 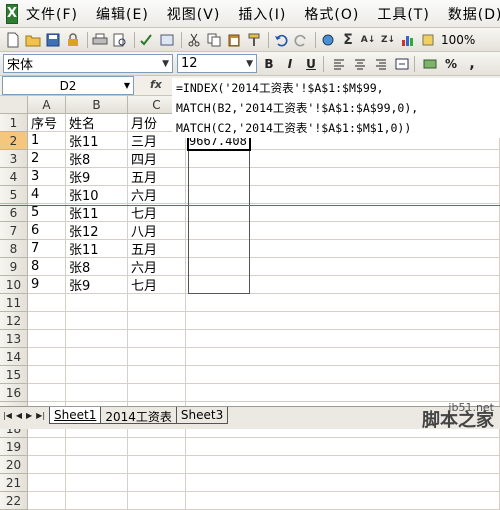 I want to click on align-center-icon, so click(x=360, y=64).